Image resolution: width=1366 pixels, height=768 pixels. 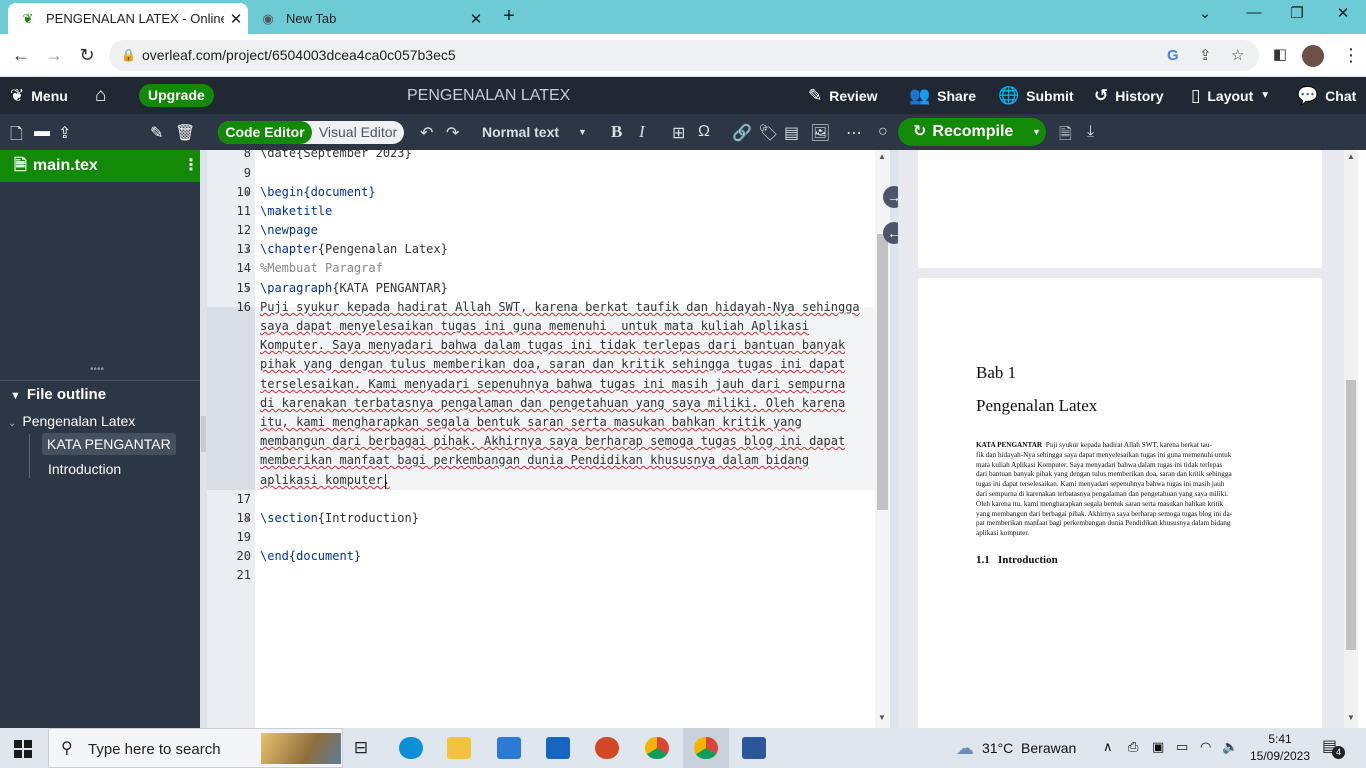 I want to click on show-hidden-icons-icon: ∧, so click(x=1108, y=747).